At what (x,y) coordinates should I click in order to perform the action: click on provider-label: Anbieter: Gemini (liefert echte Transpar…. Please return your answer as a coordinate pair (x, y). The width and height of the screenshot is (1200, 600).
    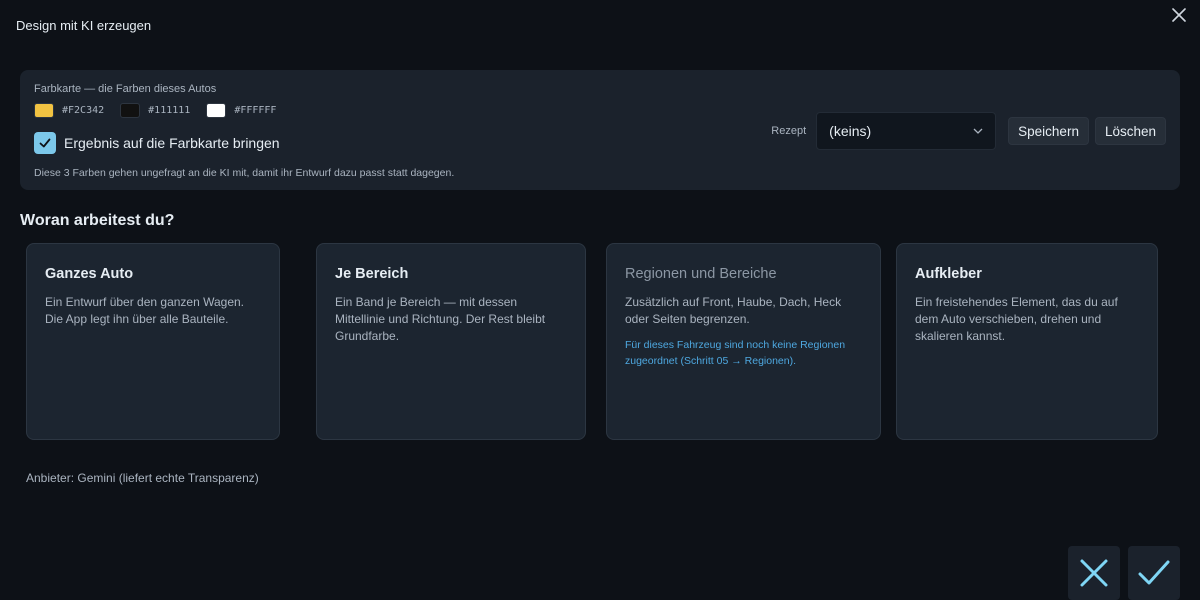
    Looking at the image, I should click on (142, 478).